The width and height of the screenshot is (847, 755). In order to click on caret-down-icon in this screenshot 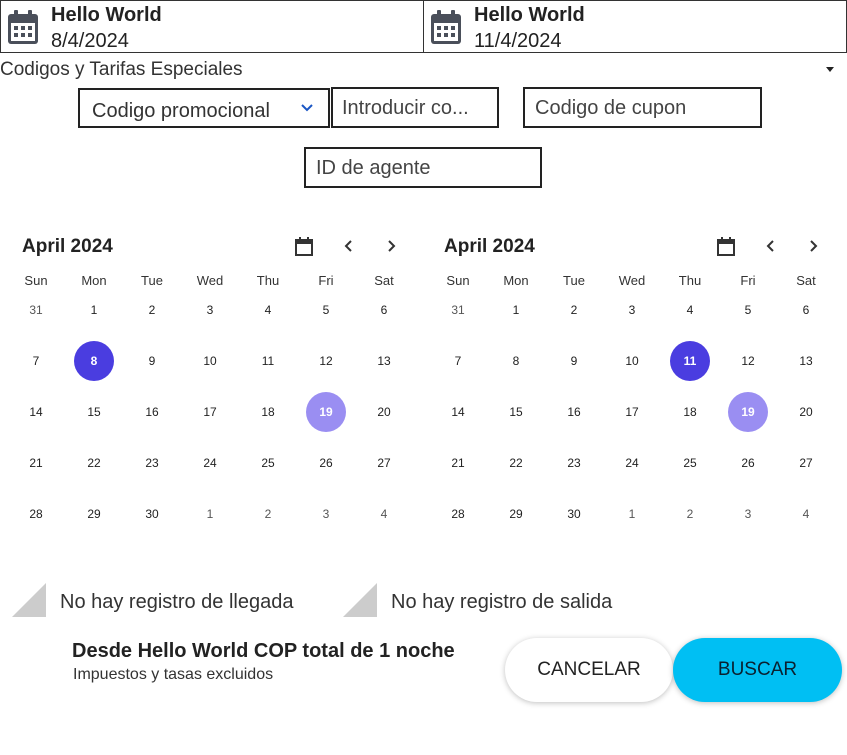, I will do `click(830, 69)`.